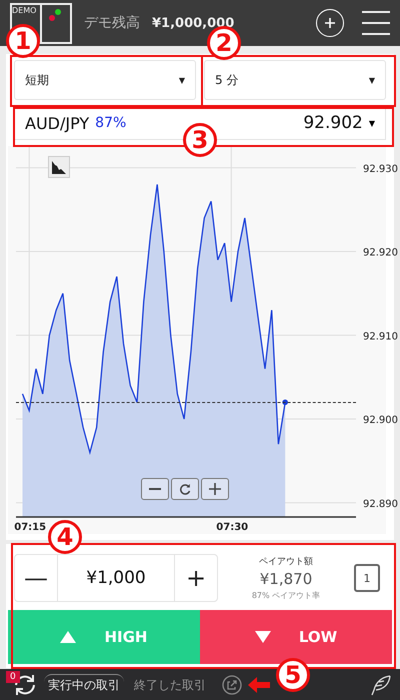 This screenshot has width=400, height=700. I want to click on currency-pair: AUD/JPY, so click(57, 123).